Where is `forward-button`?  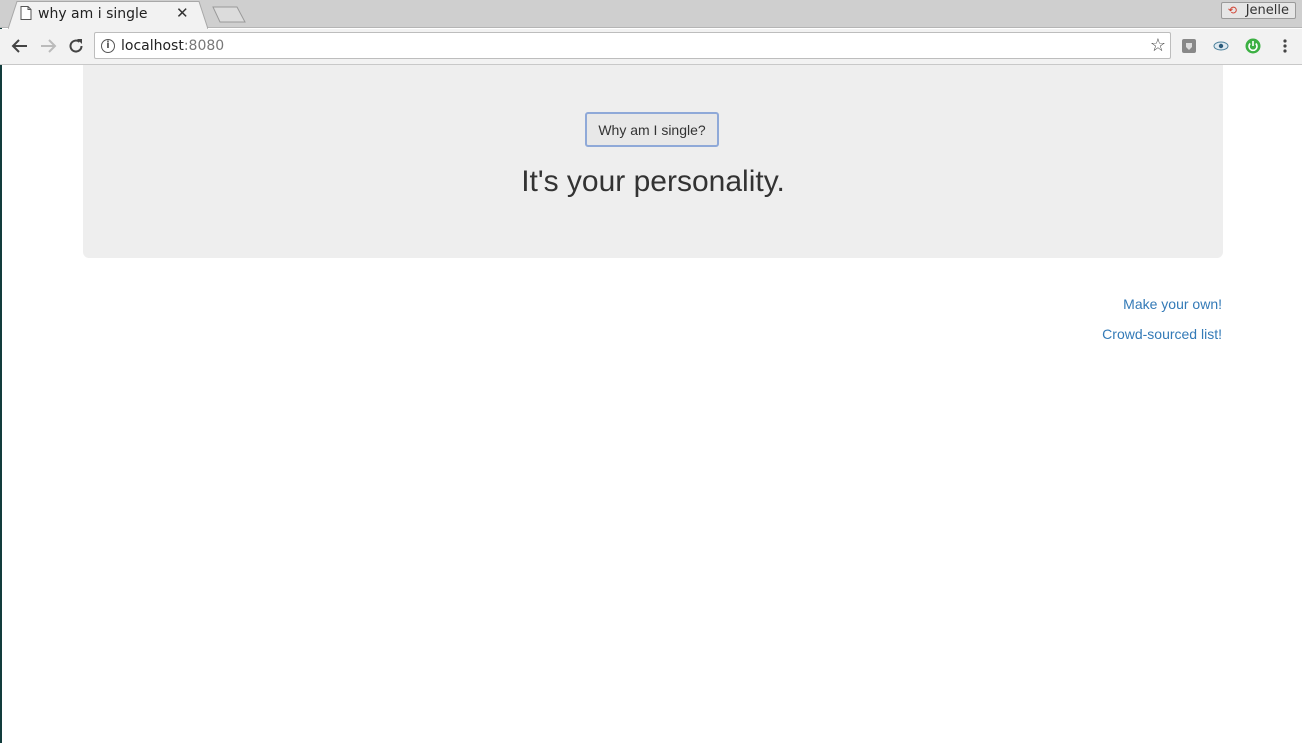
forward-button is located at coordinates (48, 46).